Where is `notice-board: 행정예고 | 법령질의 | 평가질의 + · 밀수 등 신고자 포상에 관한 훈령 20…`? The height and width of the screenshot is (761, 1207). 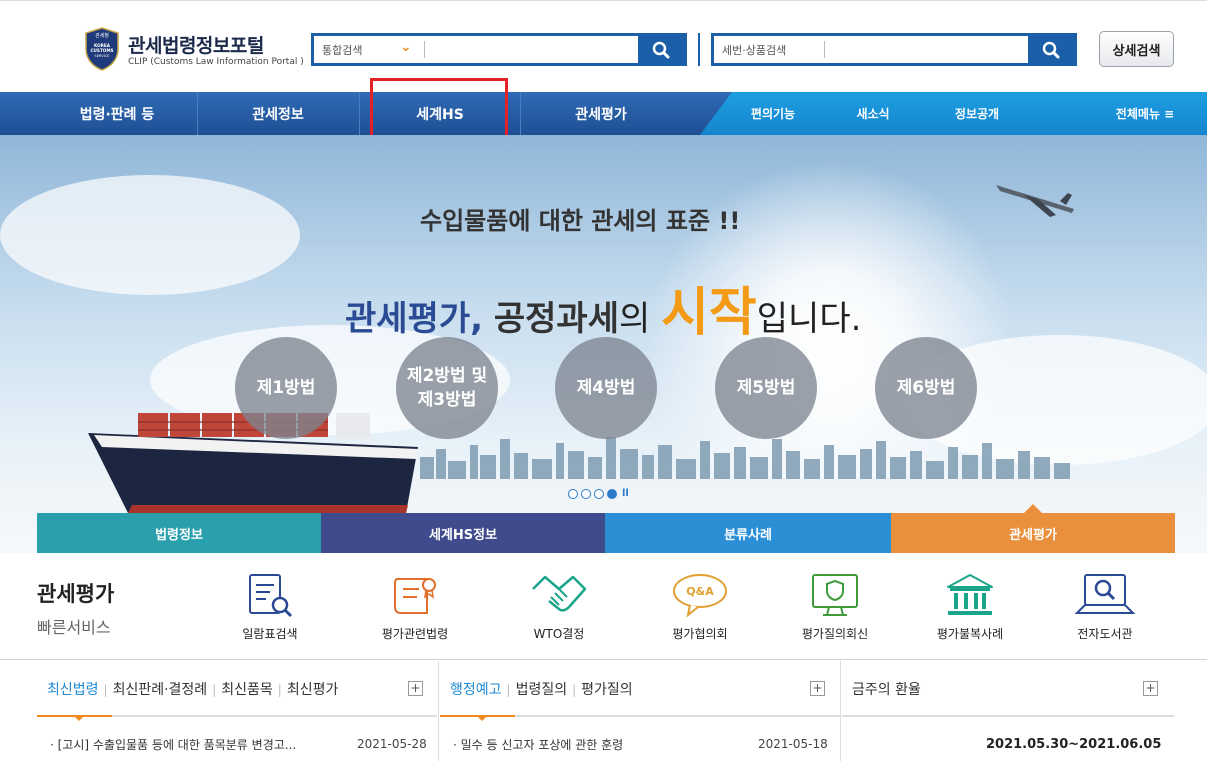 notice-board: 행정예고 | 법령질의 | 평가질의 + · 밀수 등 신고자 포상에 관한 훈령 20… is located at coordinates (640, 711).